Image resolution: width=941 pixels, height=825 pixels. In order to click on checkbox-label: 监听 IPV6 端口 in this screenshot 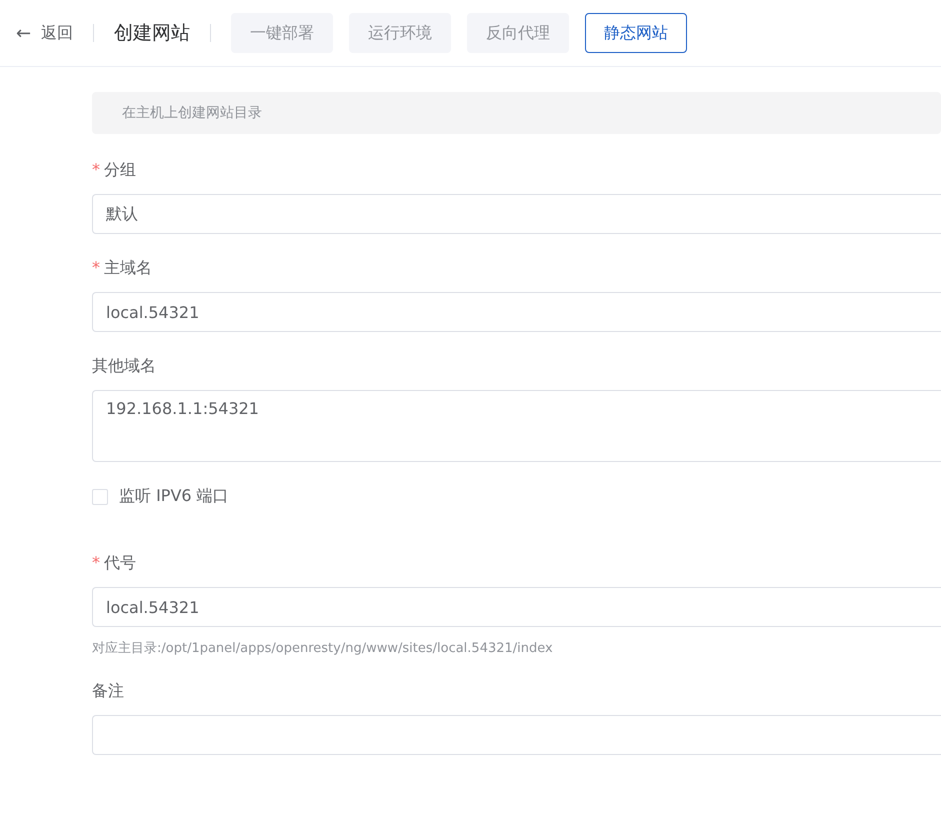, I will do `click(174, 496)`.